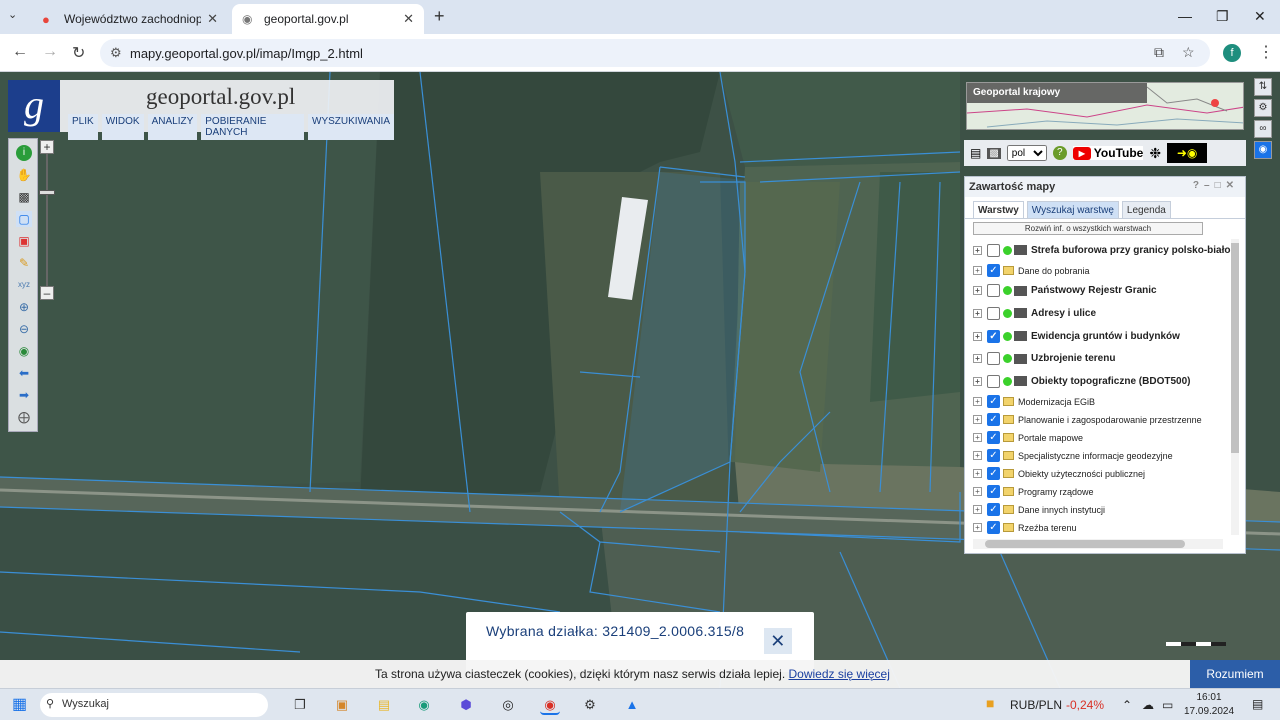 This screenshot has width=1280, height=720. I want to click on layer-row: + Państwowy Rejestr Granic, so click(1102, 291).